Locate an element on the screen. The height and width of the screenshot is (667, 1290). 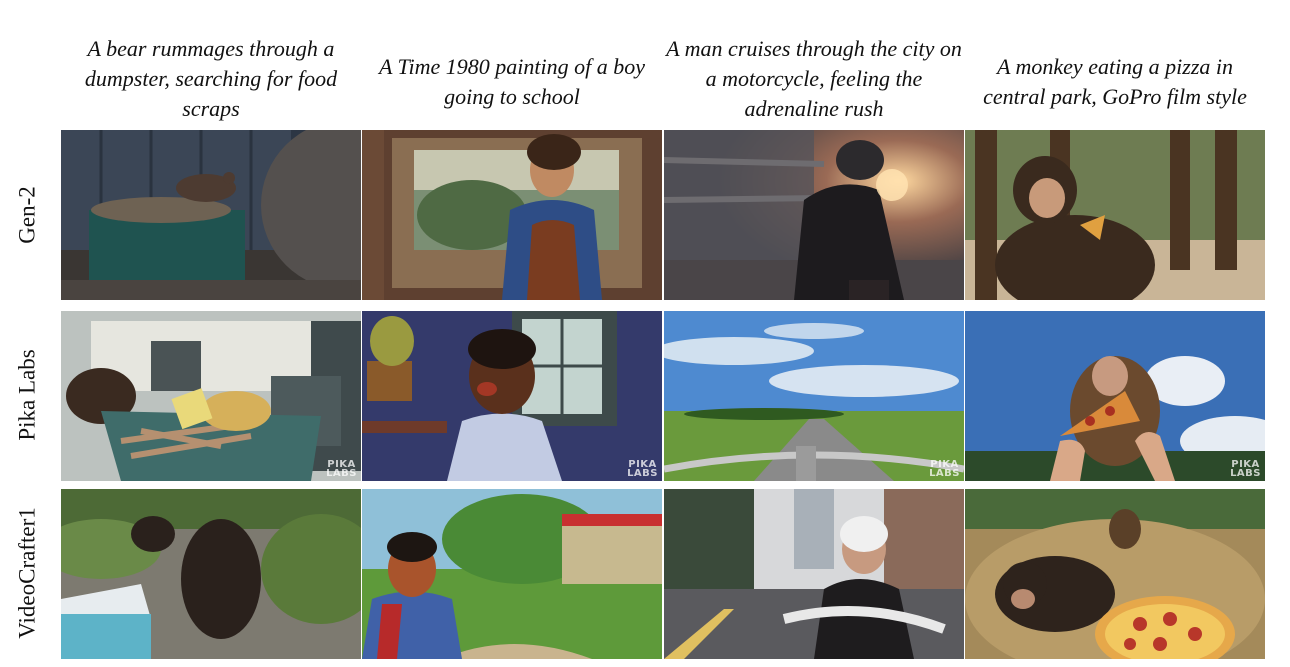
pika-watermark-1: PIKA LABS is located at coordinates (341, 469).